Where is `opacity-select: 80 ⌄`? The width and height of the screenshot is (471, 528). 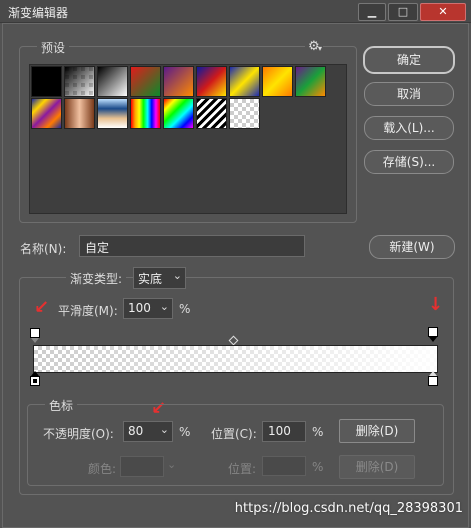
opacity-select: 80 ⌄ is located at coordinates (148, 431).